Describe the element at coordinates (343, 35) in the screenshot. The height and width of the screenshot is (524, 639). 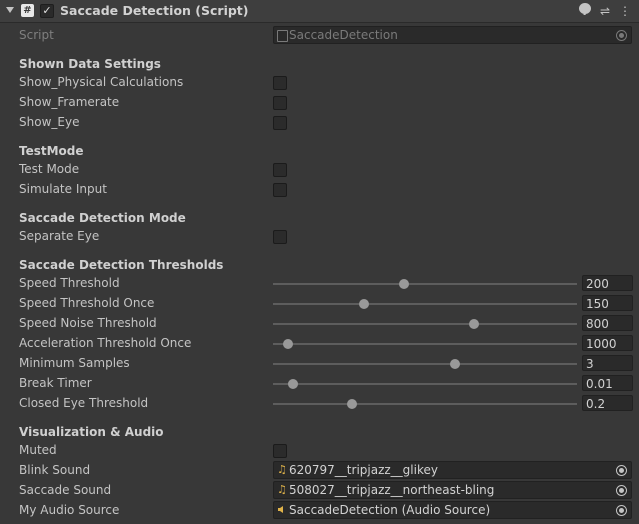
I see `script-value: SaccadeDetection` at that location.